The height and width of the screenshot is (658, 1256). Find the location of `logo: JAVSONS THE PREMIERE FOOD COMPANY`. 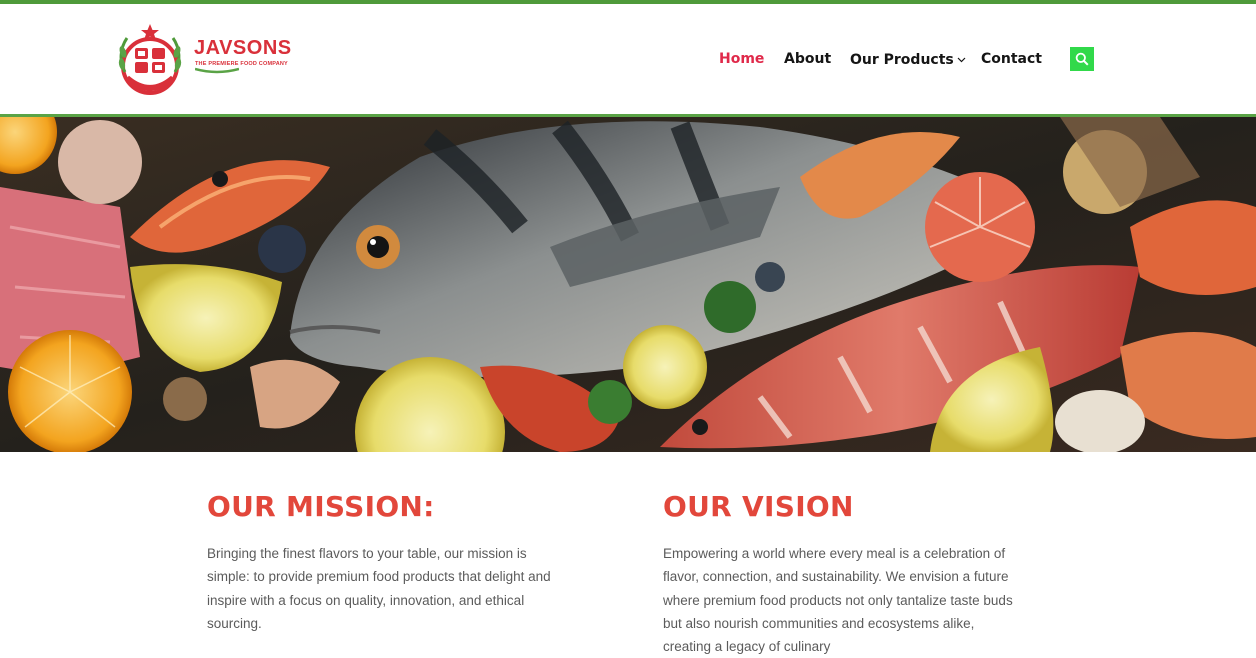

logo: JAVSONS THE PREMIERE FOOD COMPANY is located at coordinates (201, 59).